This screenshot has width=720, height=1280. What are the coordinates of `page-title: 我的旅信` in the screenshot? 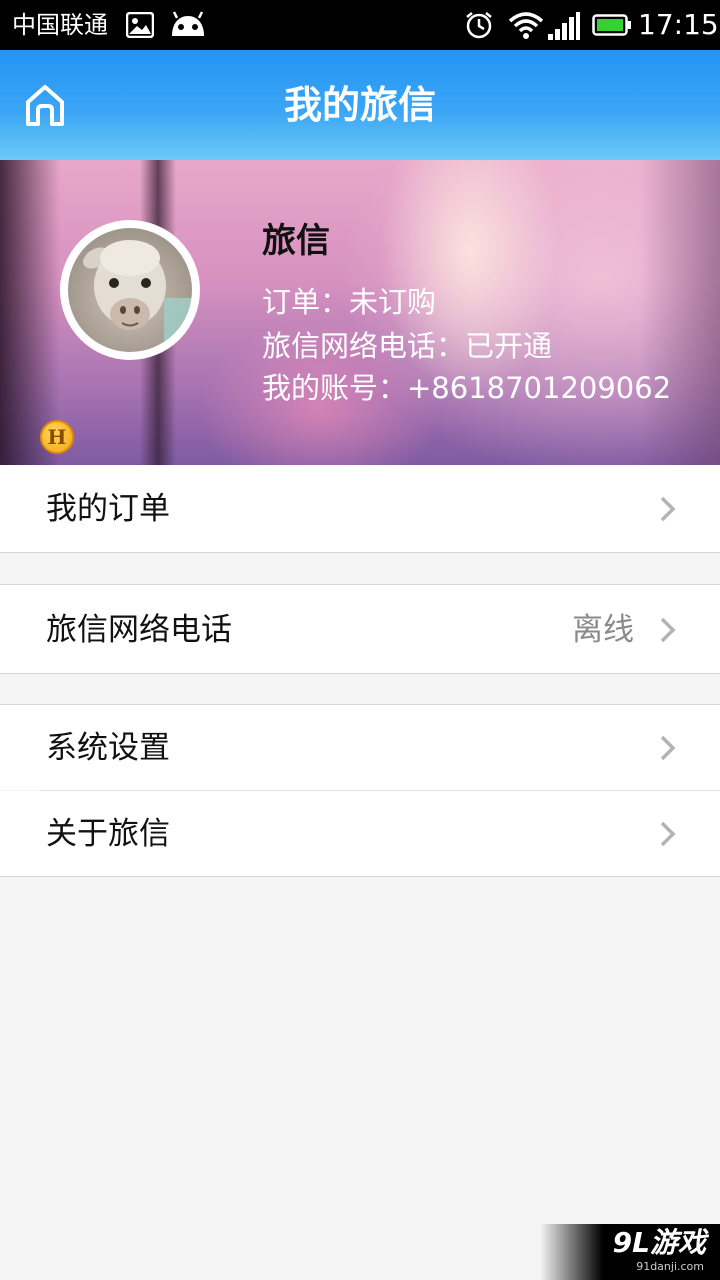 It's located at (359, 105).